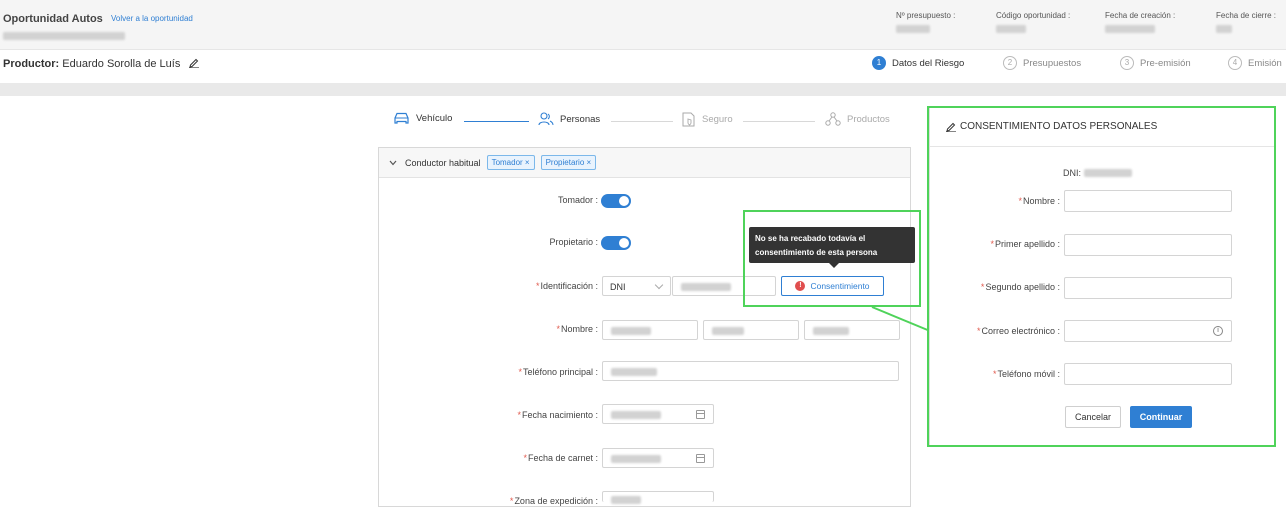 This screenshot has height=507, width=1286. Describe the element at coordinates (53, 19) in the screenshot. I see `page-title: Oportunidad Autos` at that location.